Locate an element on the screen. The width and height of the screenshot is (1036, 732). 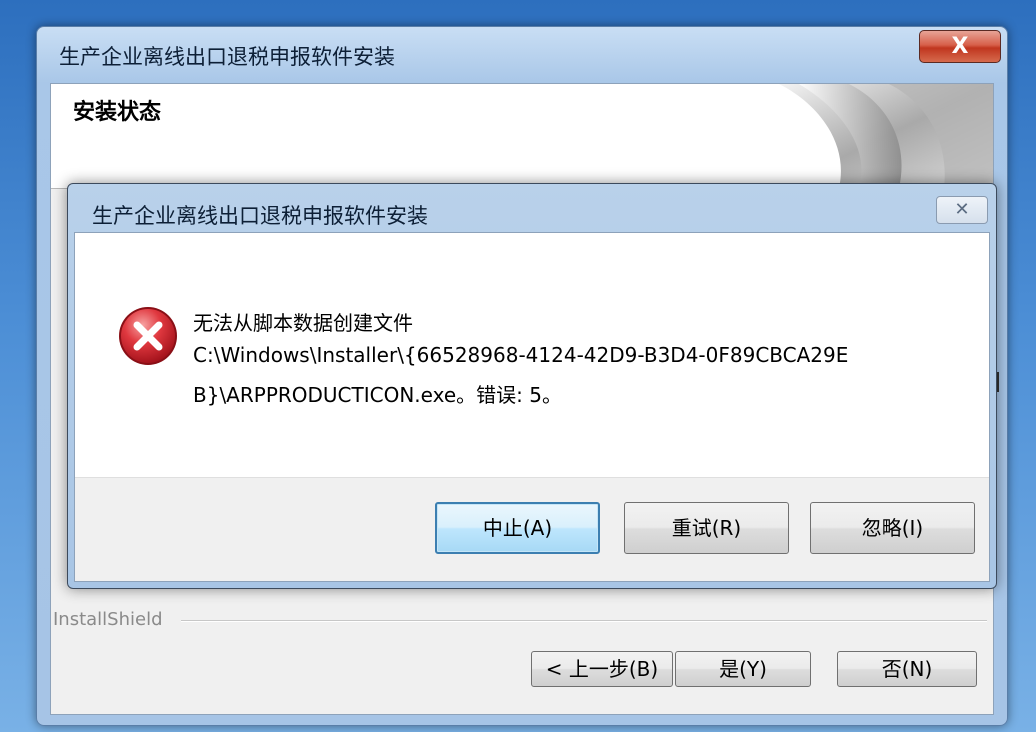
no-button: 否(N) is located at coordinates (907, 669).